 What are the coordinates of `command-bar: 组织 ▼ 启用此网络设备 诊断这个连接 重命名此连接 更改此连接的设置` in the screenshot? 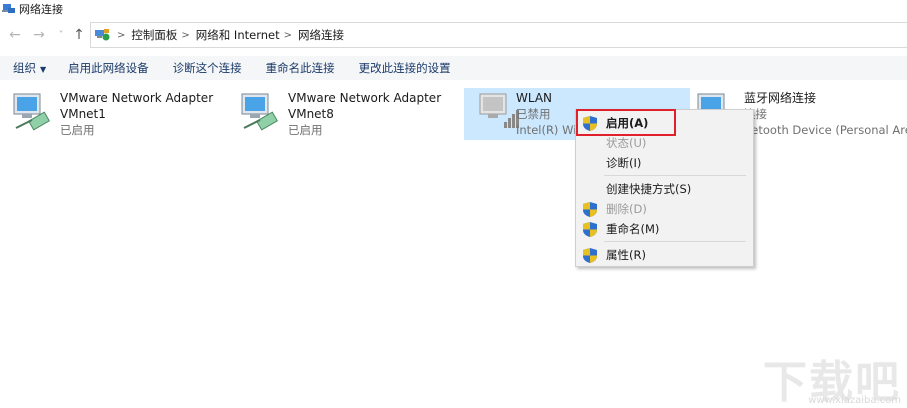 It's located at (453, 68).